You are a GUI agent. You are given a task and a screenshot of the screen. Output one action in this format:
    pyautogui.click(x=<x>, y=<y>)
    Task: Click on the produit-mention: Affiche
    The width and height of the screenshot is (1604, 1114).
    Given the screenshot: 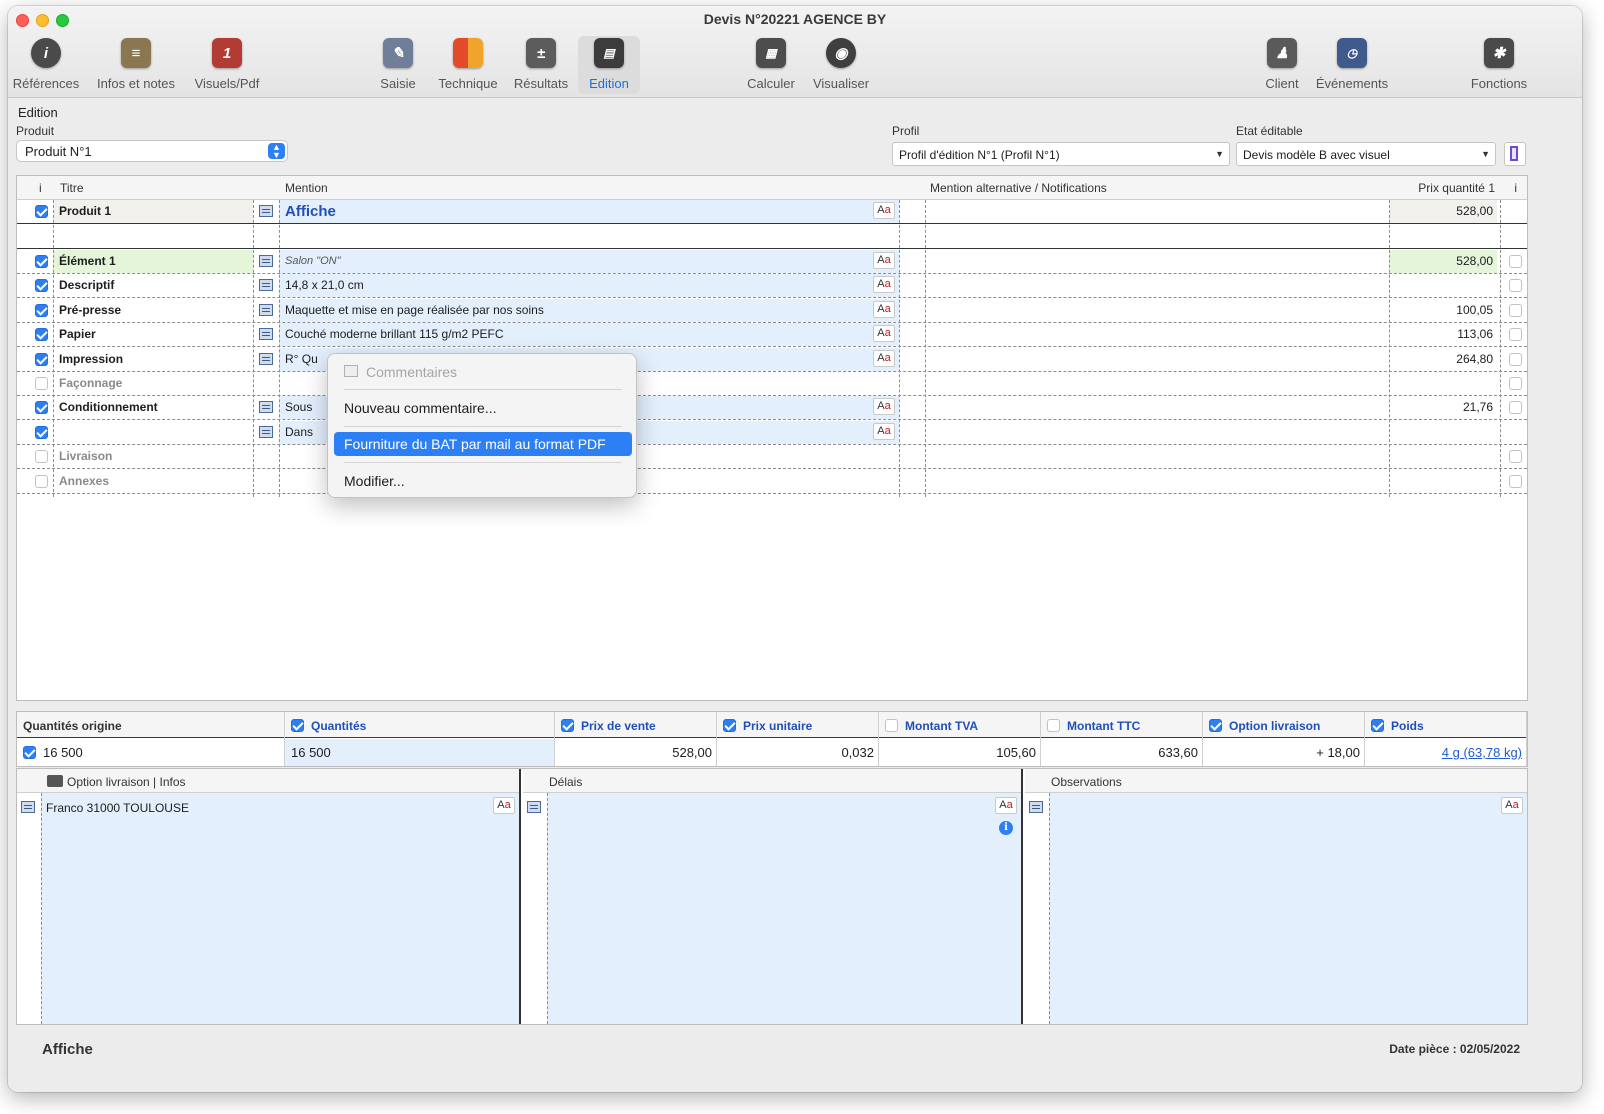 What is the action you would take?
    pyautogui.click(x=589, y=211)
    